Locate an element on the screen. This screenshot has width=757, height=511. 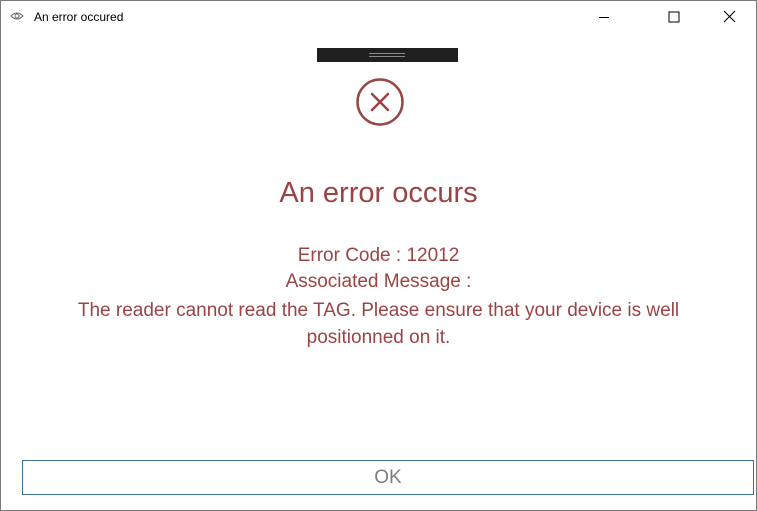
close-icon is located at coordinates (729, 16).